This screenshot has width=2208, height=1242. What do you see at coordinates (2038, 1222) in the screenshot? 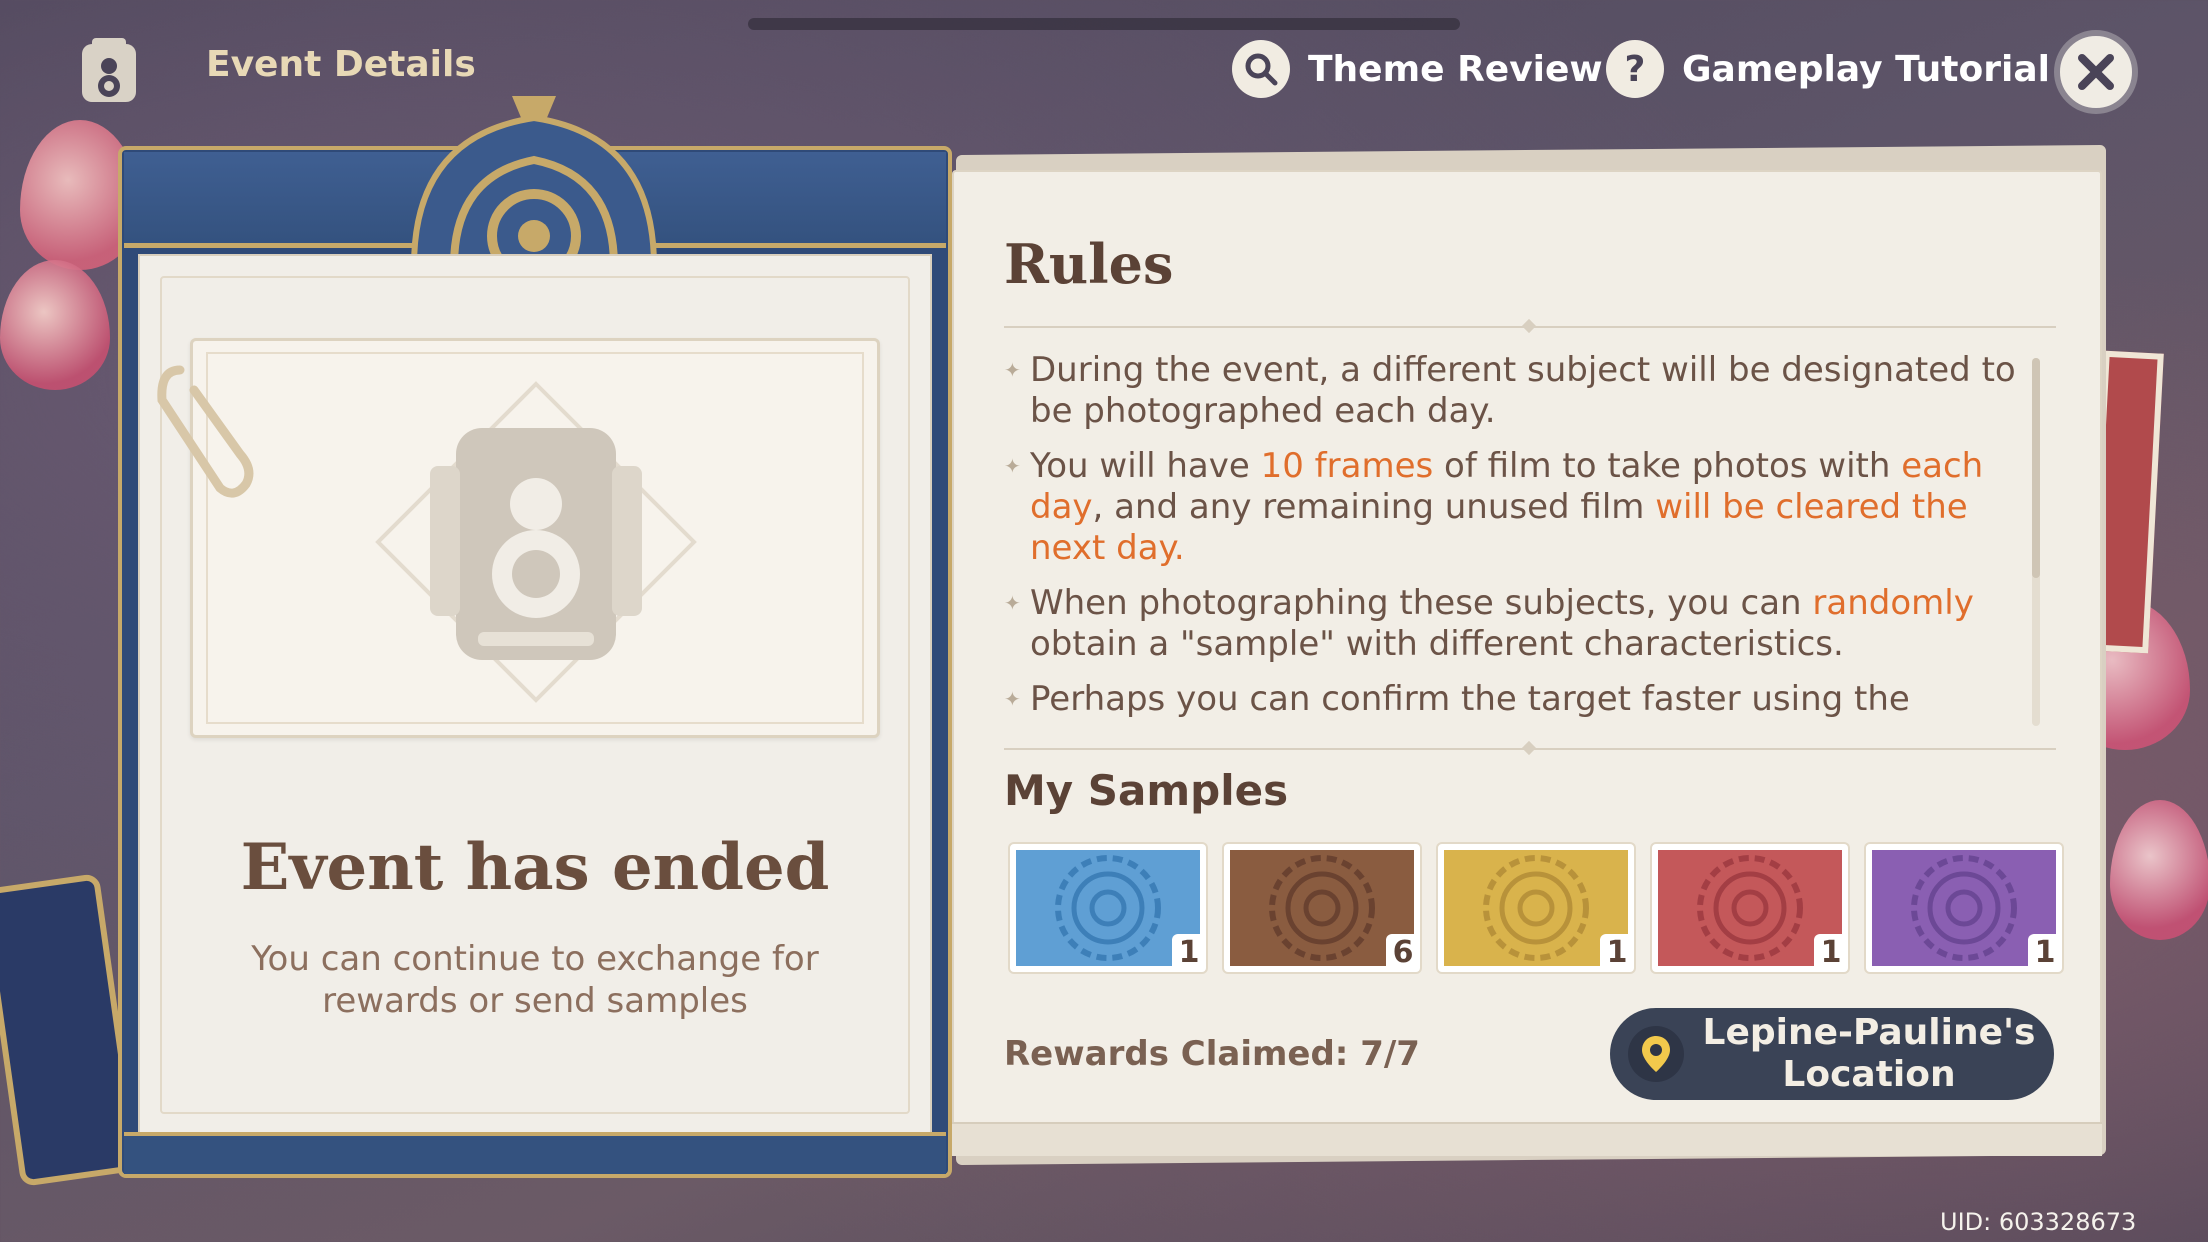
I see `uid-label: UID: 603328673` at bounding box center [2038, 1222].